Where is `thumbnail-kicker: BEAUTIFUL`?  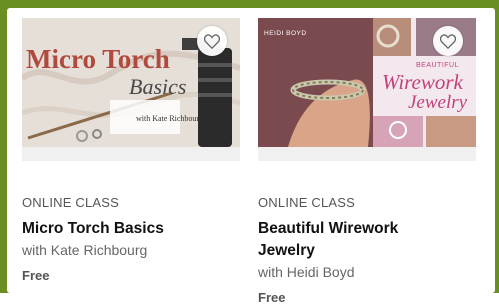
thumbnail-kicker: BEAUTIFUL is located at coordinates (438, 65).